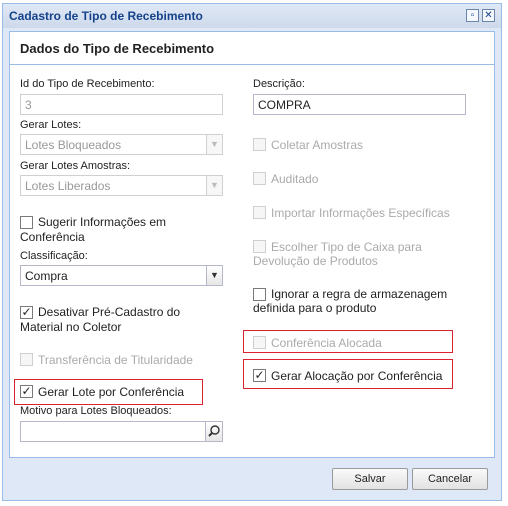  I want to click on save-button: Salvar, so click(370, 479).